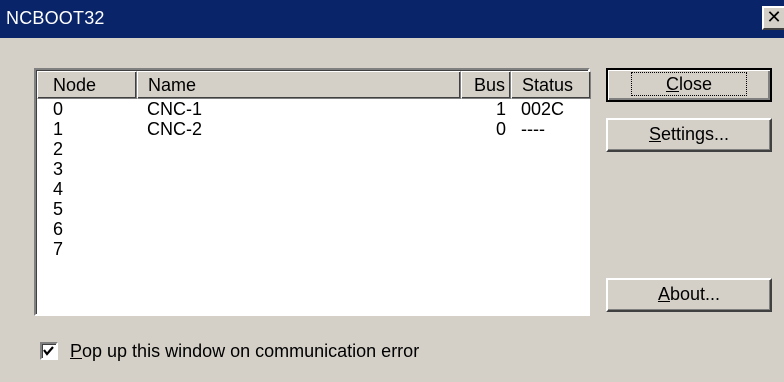 This screenshot has width=784, height=382. What do you see at coordinates (175, 109) in the screenshot?
I see `name-cell: CNC-1` at bounding box center [175, 109].